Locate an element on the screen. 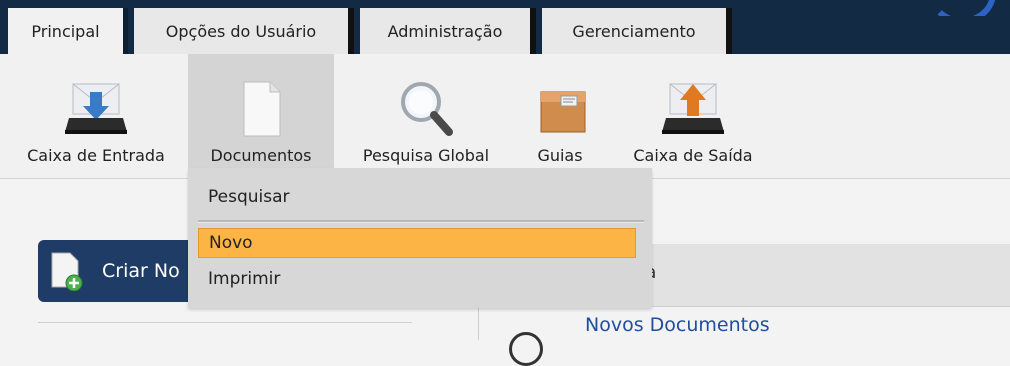 The height and width of the screenshot is (366, 1010). divider is located at coordinates (225, 322).